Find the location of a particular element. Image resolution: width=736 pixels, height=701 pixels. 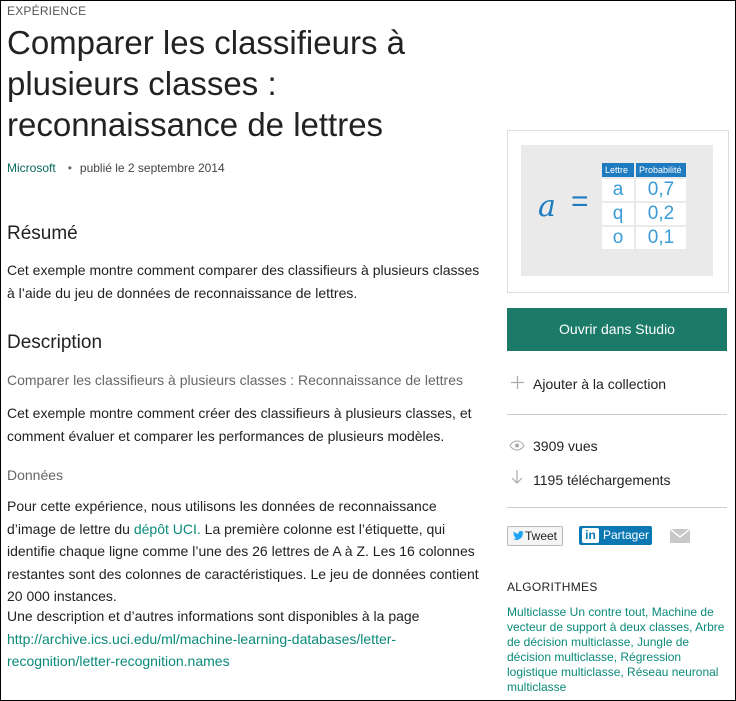

byline: Microsoft • publié le 2 septembre 2014 is located at coordinates (116, 168).